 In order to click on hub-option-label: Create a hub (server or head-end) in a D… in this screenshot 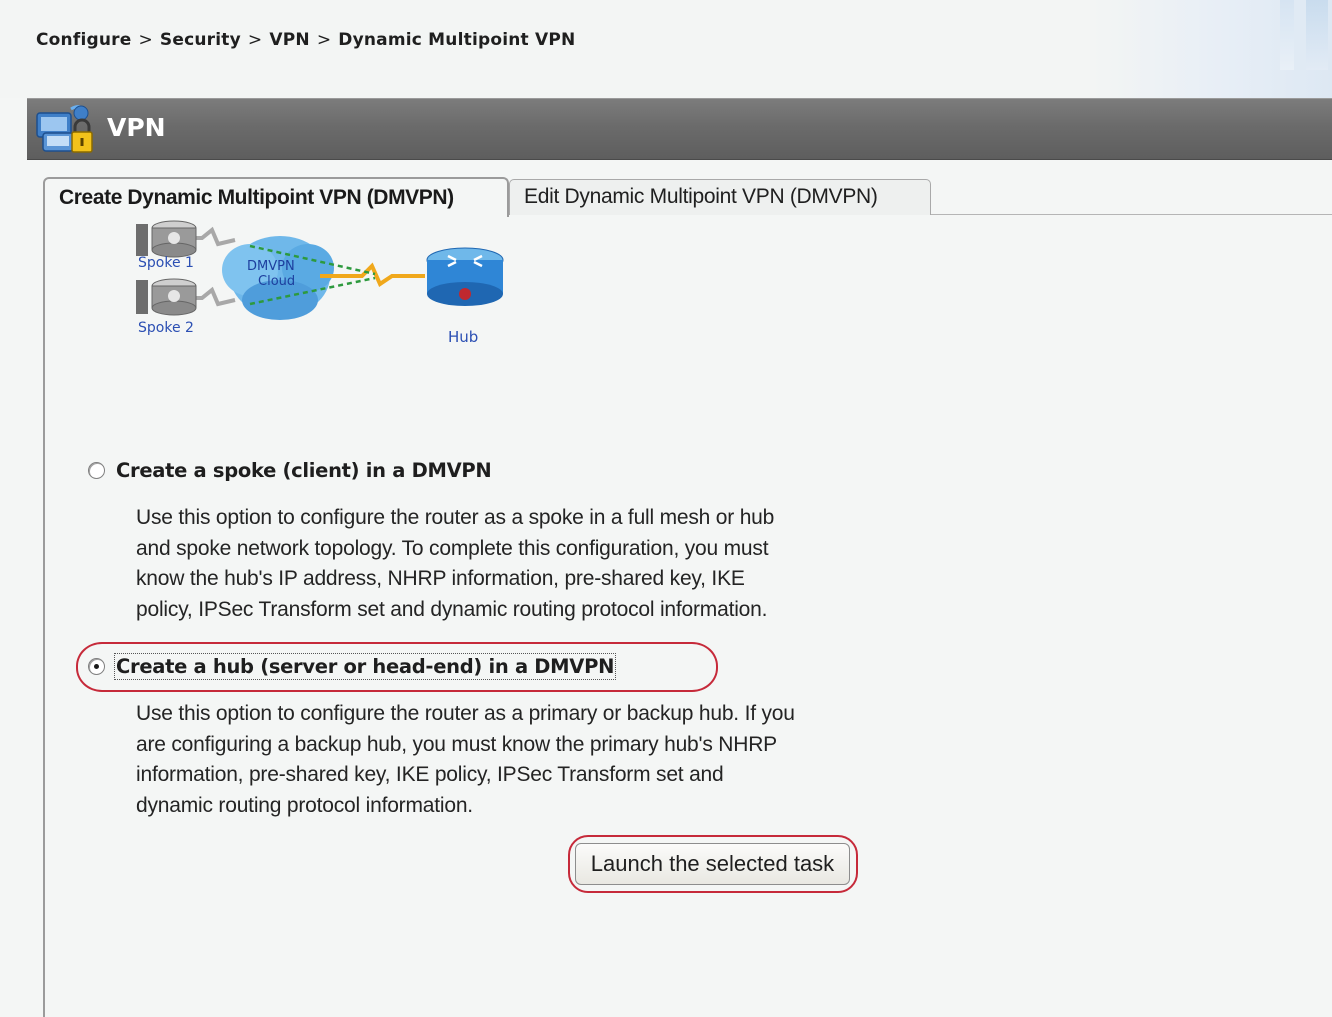, I will do `click(365, 666)`.